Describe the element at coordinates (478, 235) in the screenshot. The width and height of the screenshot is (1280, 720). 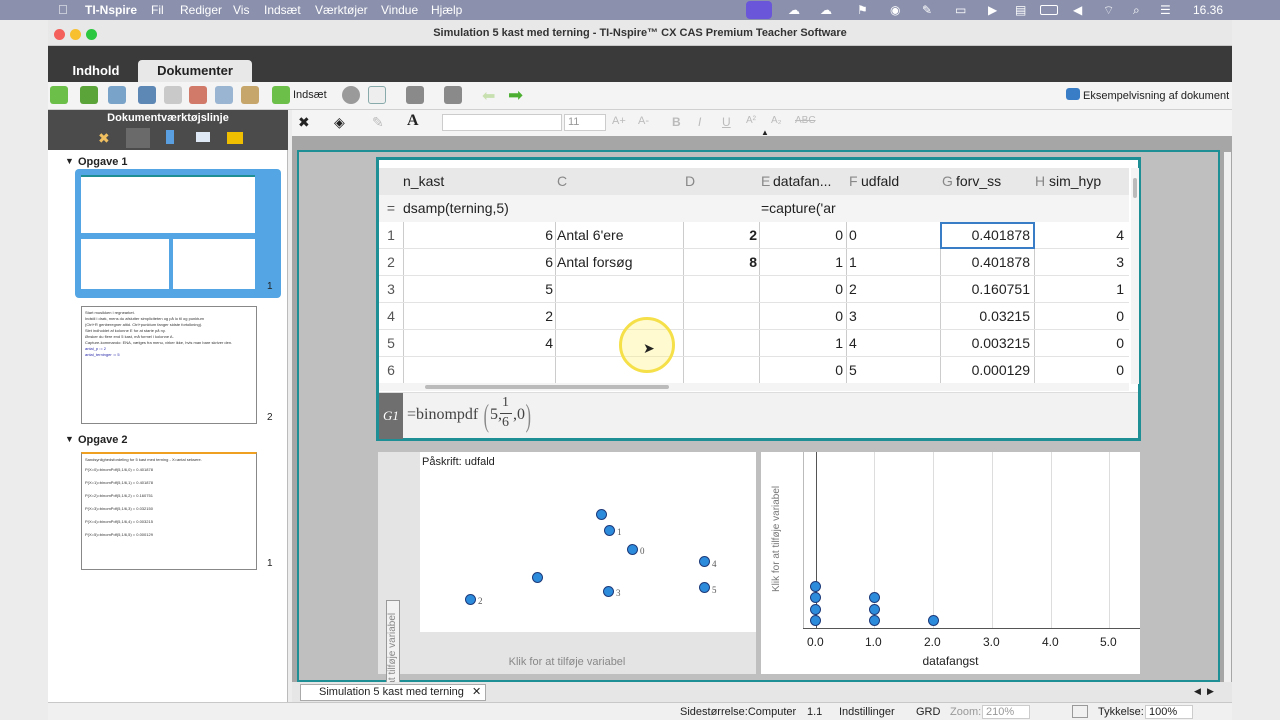
I see `cell-b1: 6` at that location.